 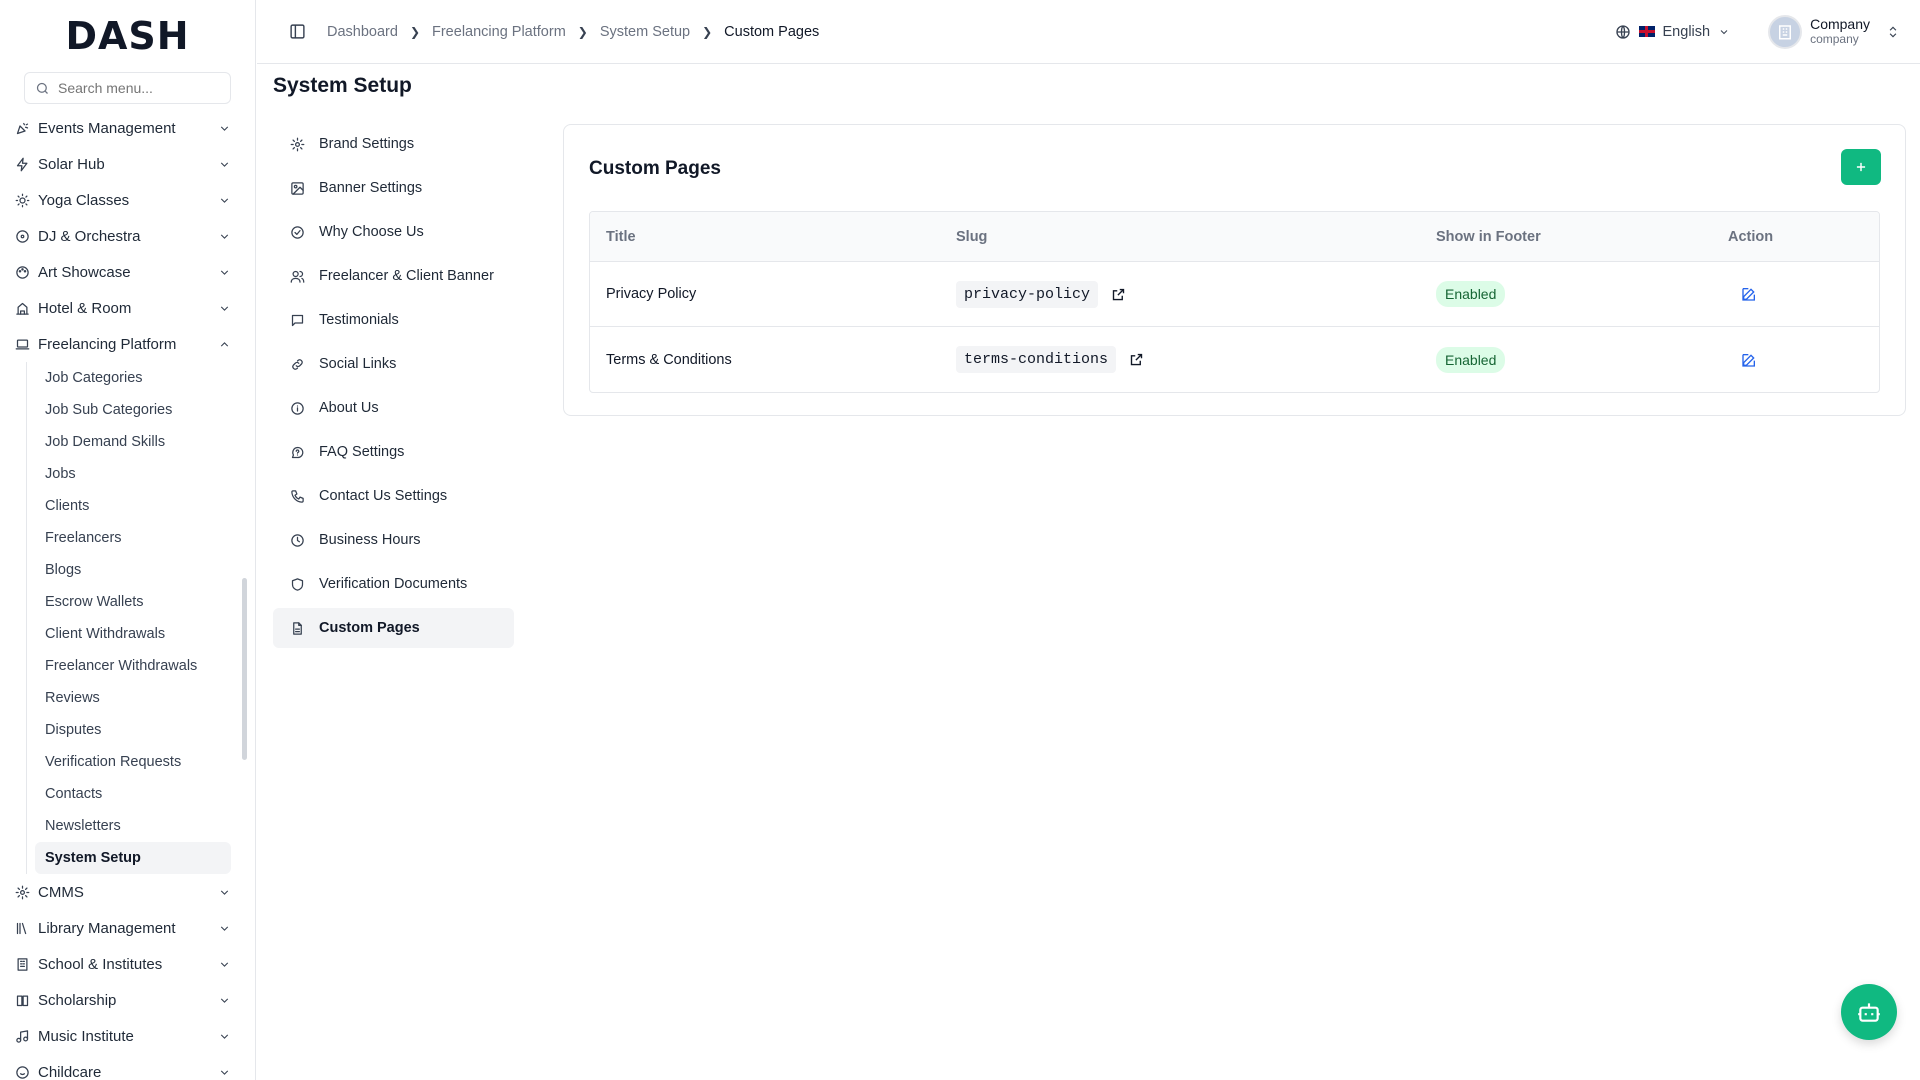 I want to click on sidebar-subitem-system-setup: System Setup, so click(x=133, y=858).